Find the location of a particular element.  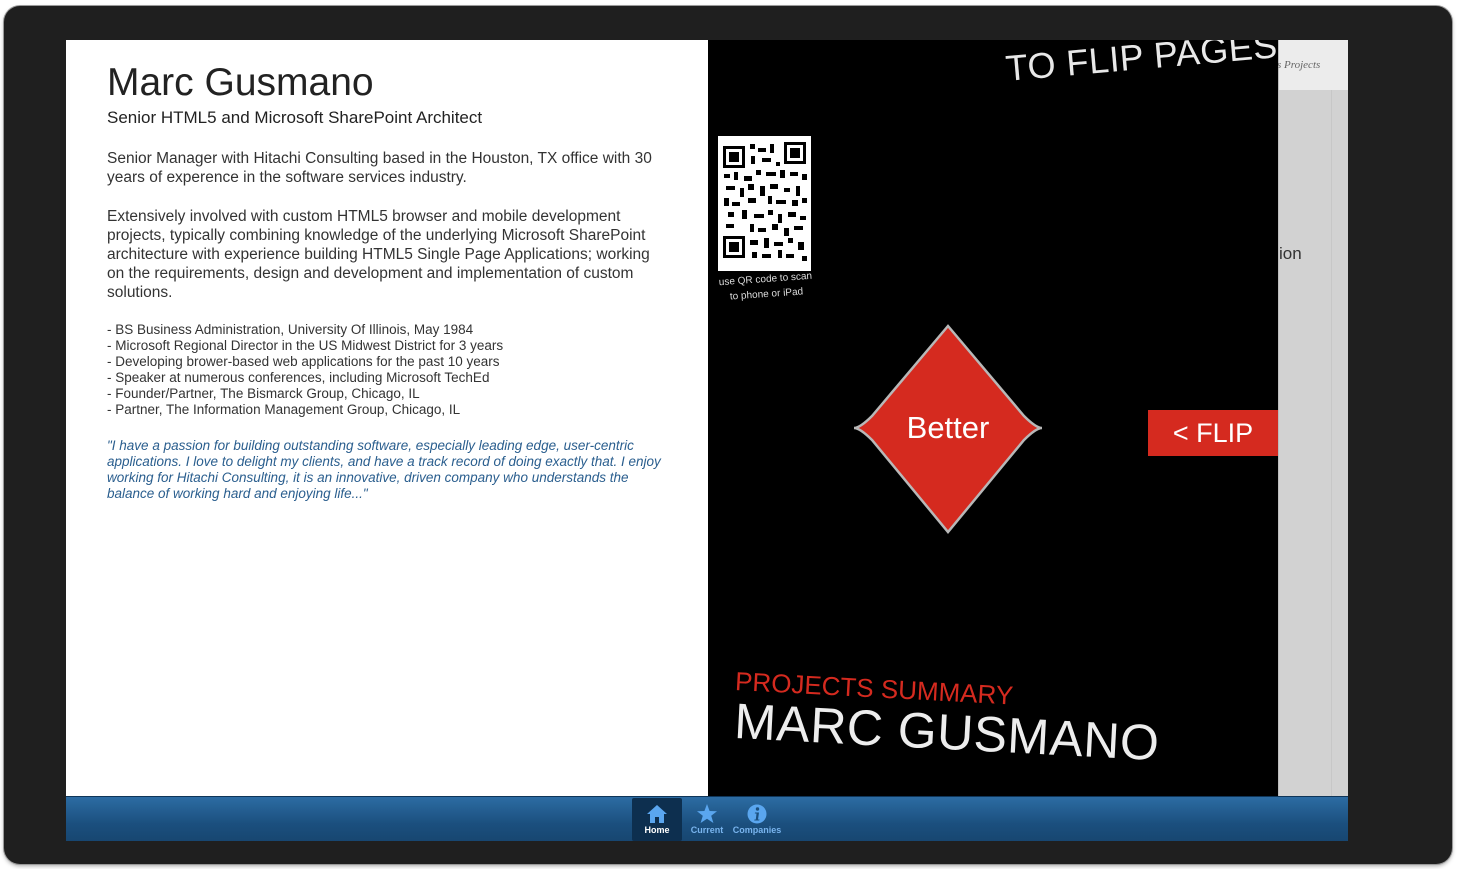

flip-button: < FLIP is located at coordinates (1213, 433).